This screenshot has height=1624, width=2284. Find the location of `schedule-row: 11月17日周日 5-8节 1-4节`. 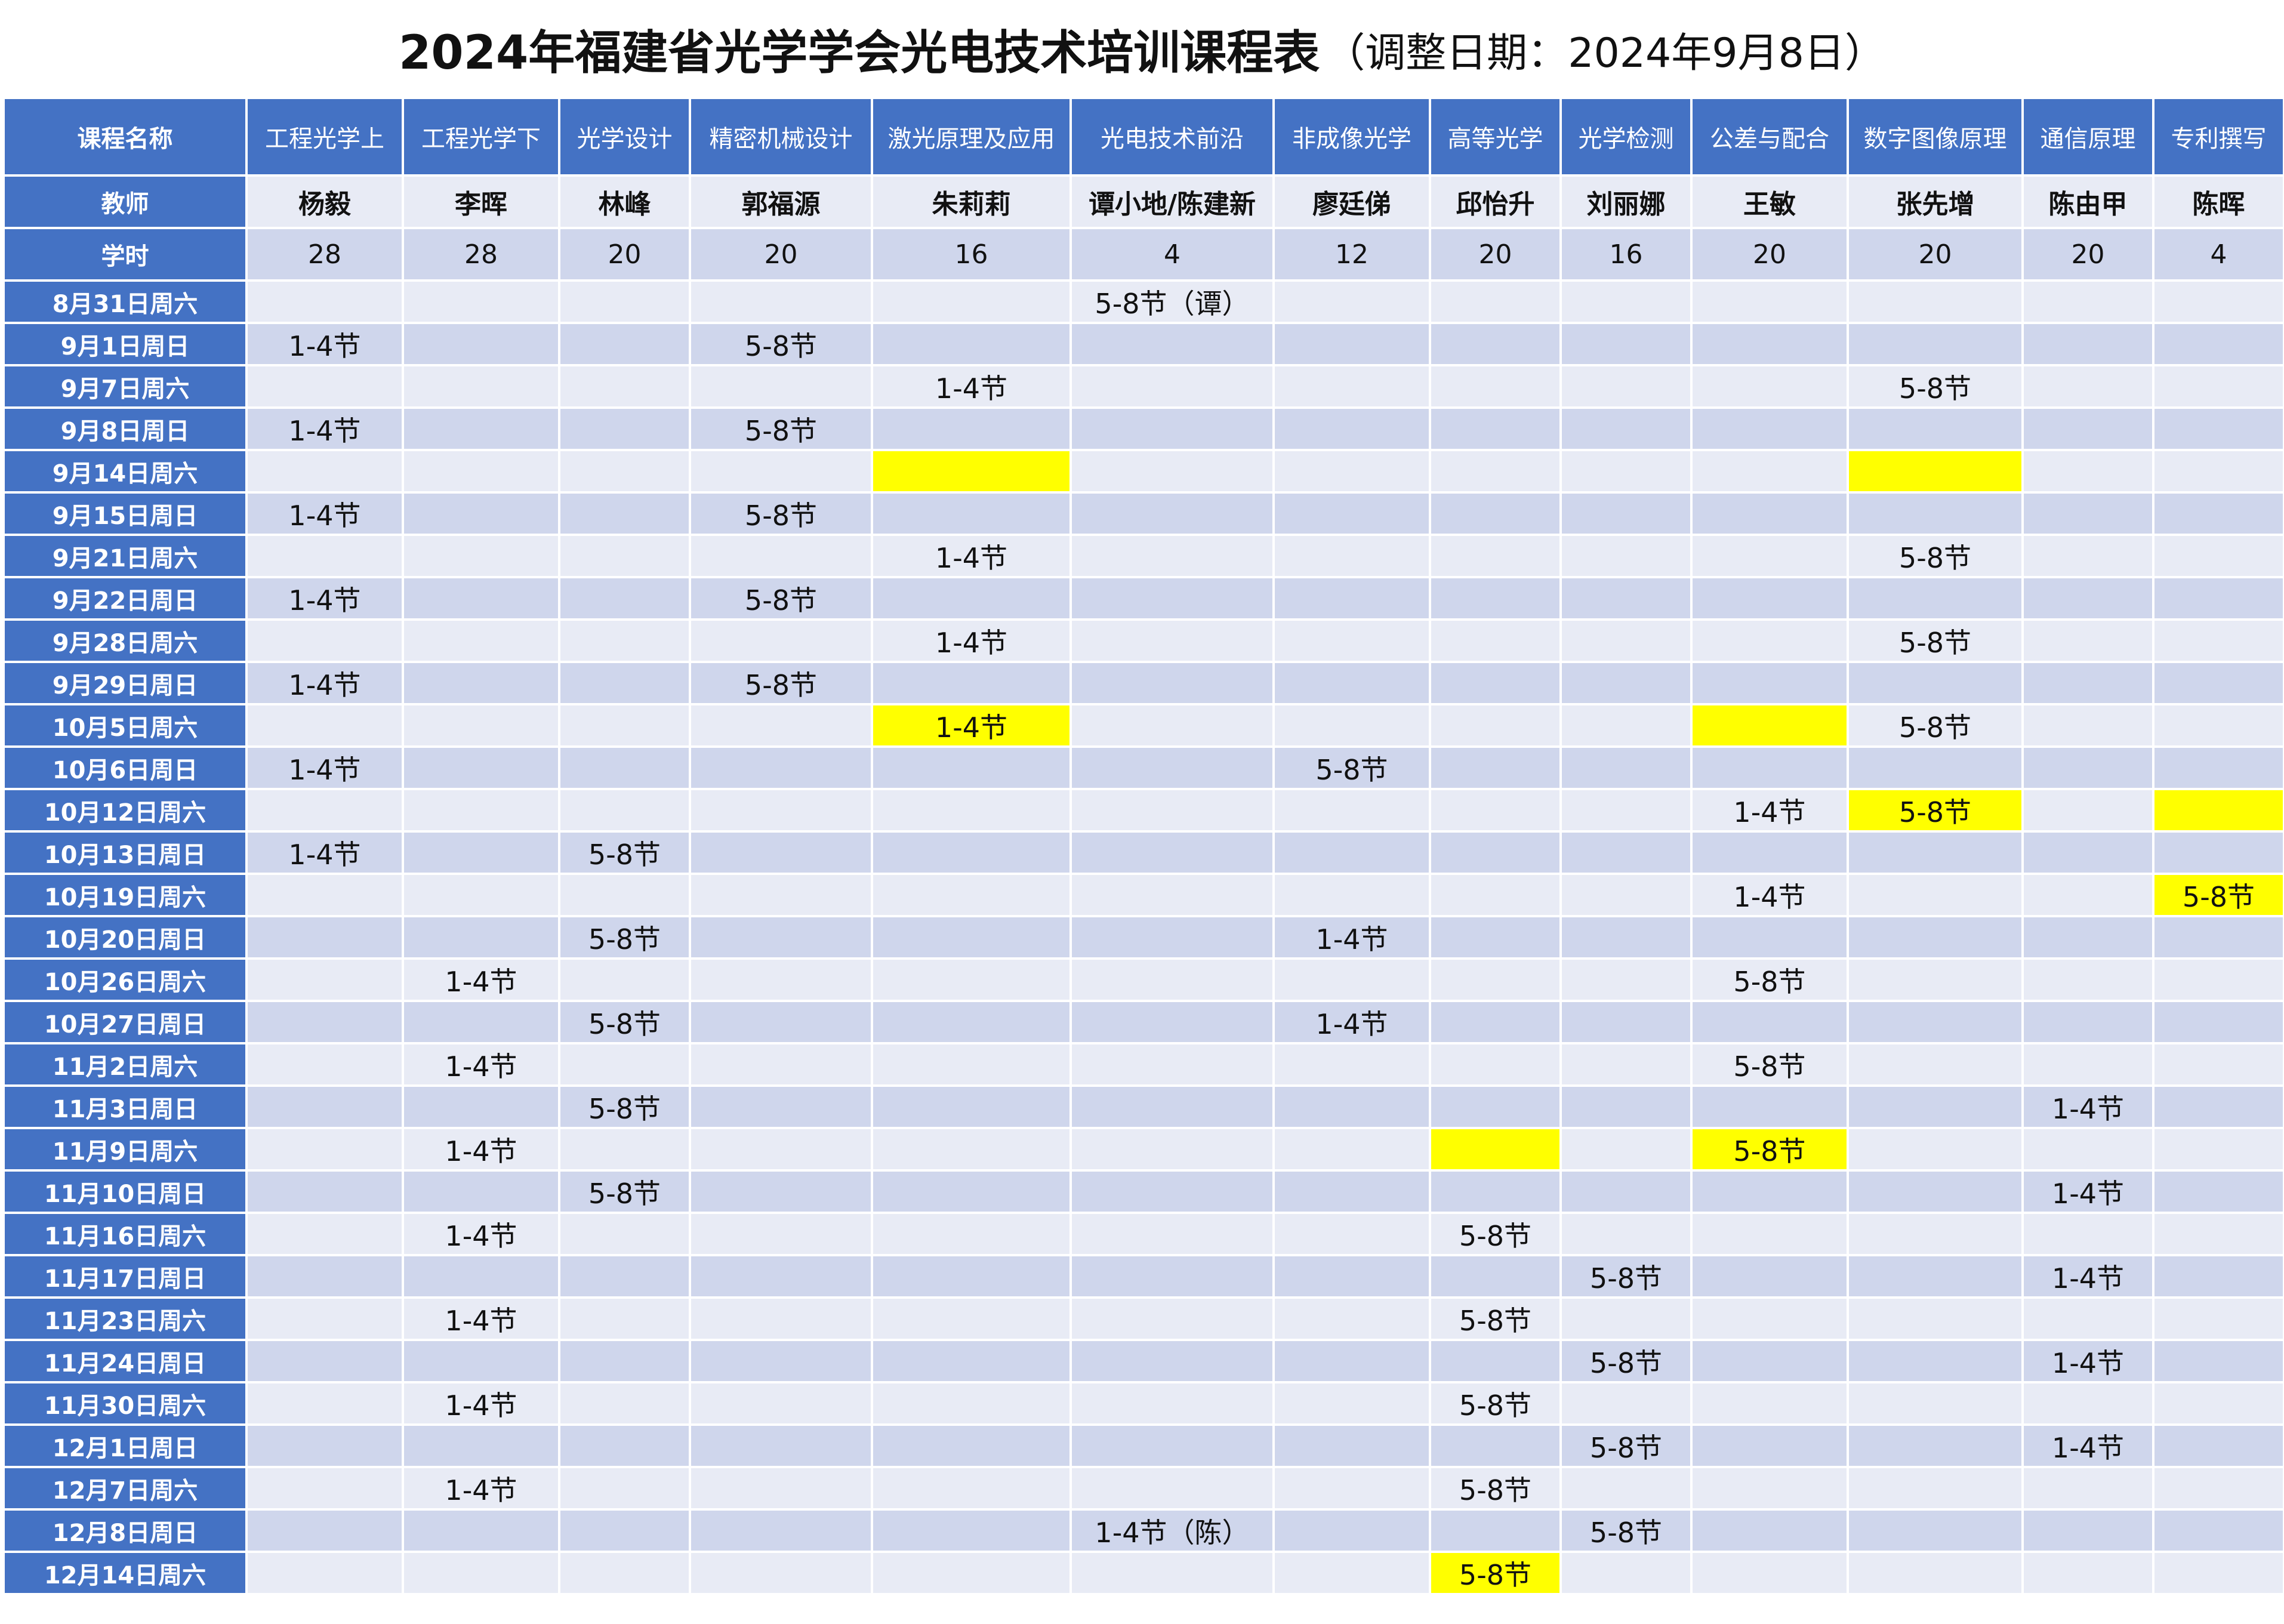

schedule-row: 11月17日周日 5-8节 1-4节 is located at coordinates (1143, 1276).